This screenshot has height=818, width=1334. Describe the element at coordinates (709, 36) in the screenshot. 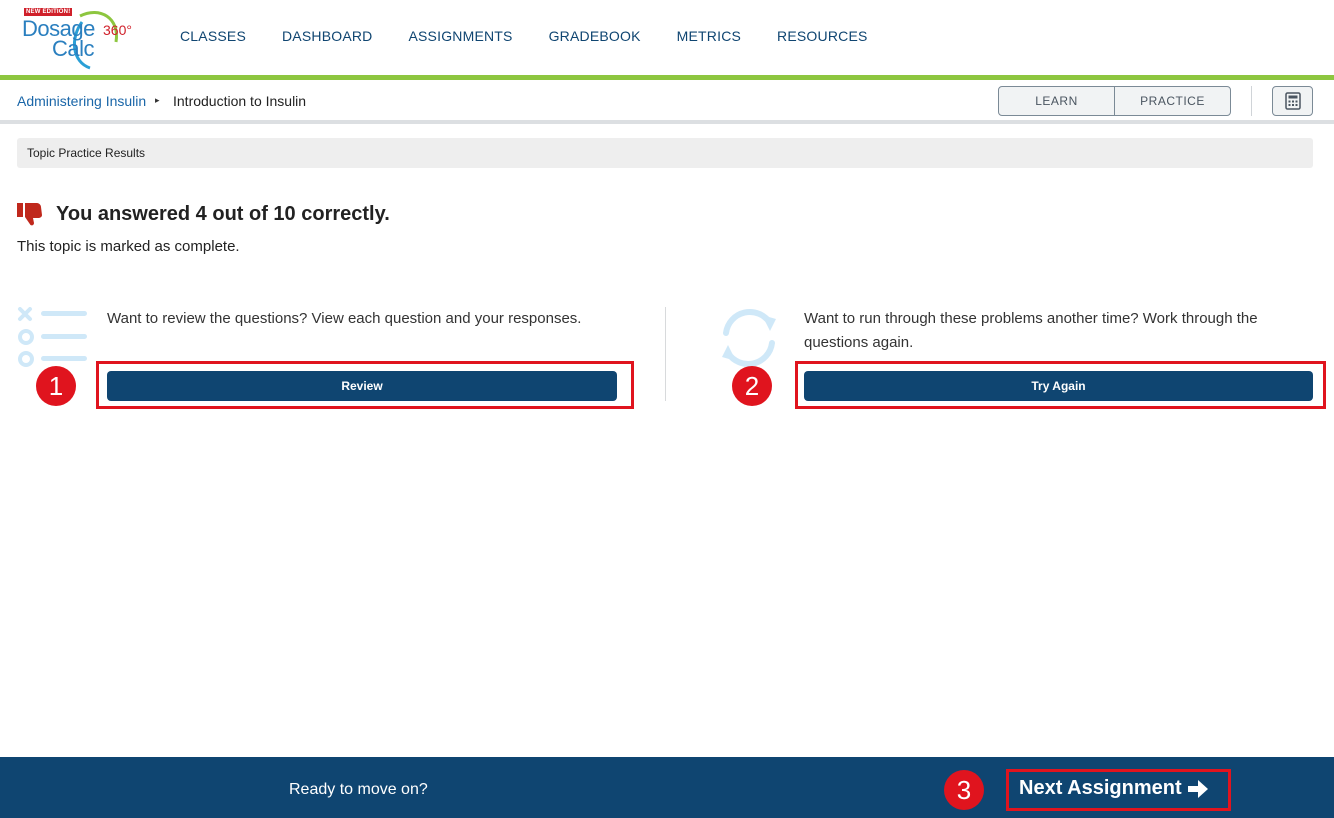

I see `nav-metrics: METRICS` at that location.